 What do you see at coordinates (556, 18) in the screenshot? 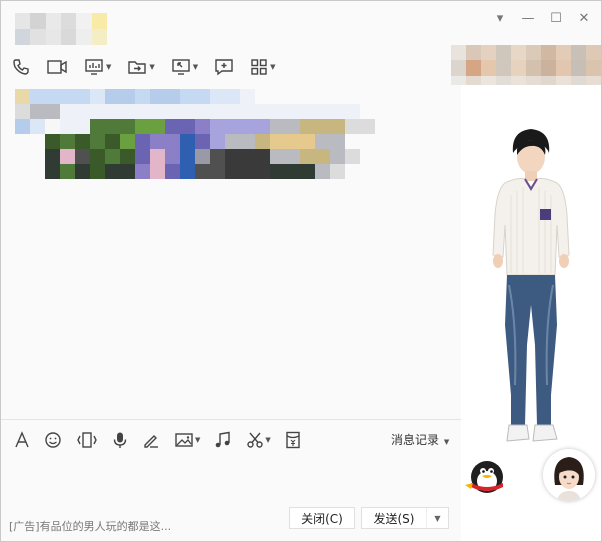
I see `maximize-icon: ☐` at bounding box center [556, 18].